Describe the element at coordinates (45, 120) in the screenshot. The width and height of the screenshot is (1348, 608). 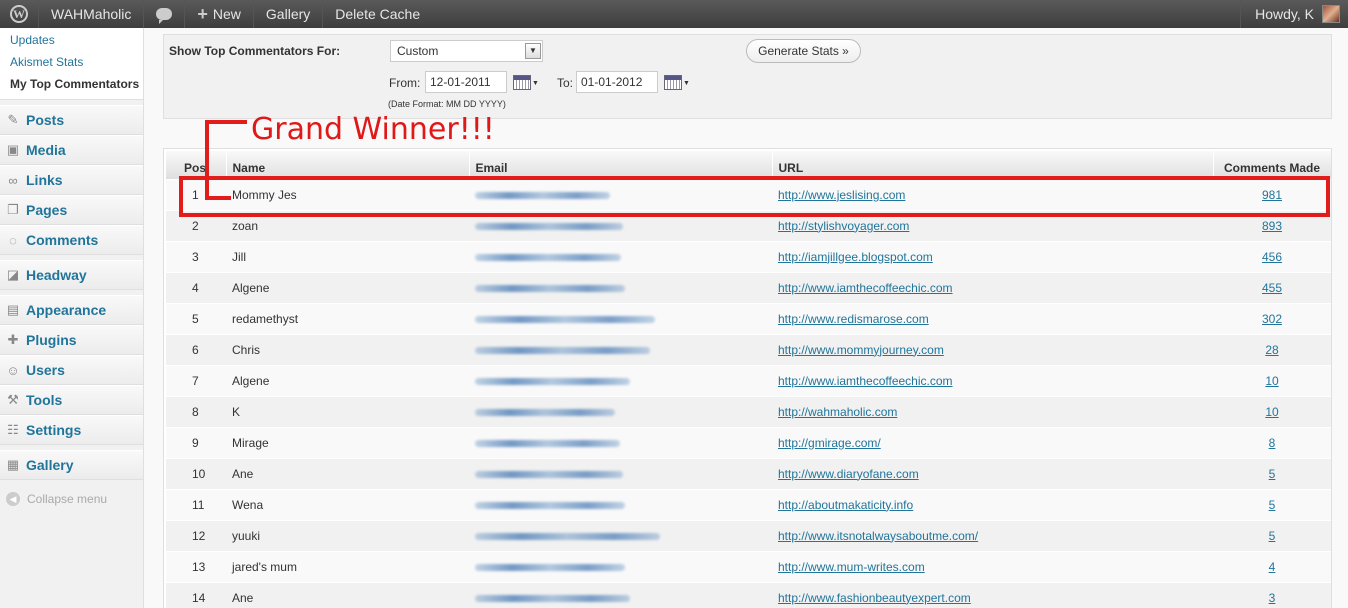
I see `sidebar-item-label: Posts` at that location.